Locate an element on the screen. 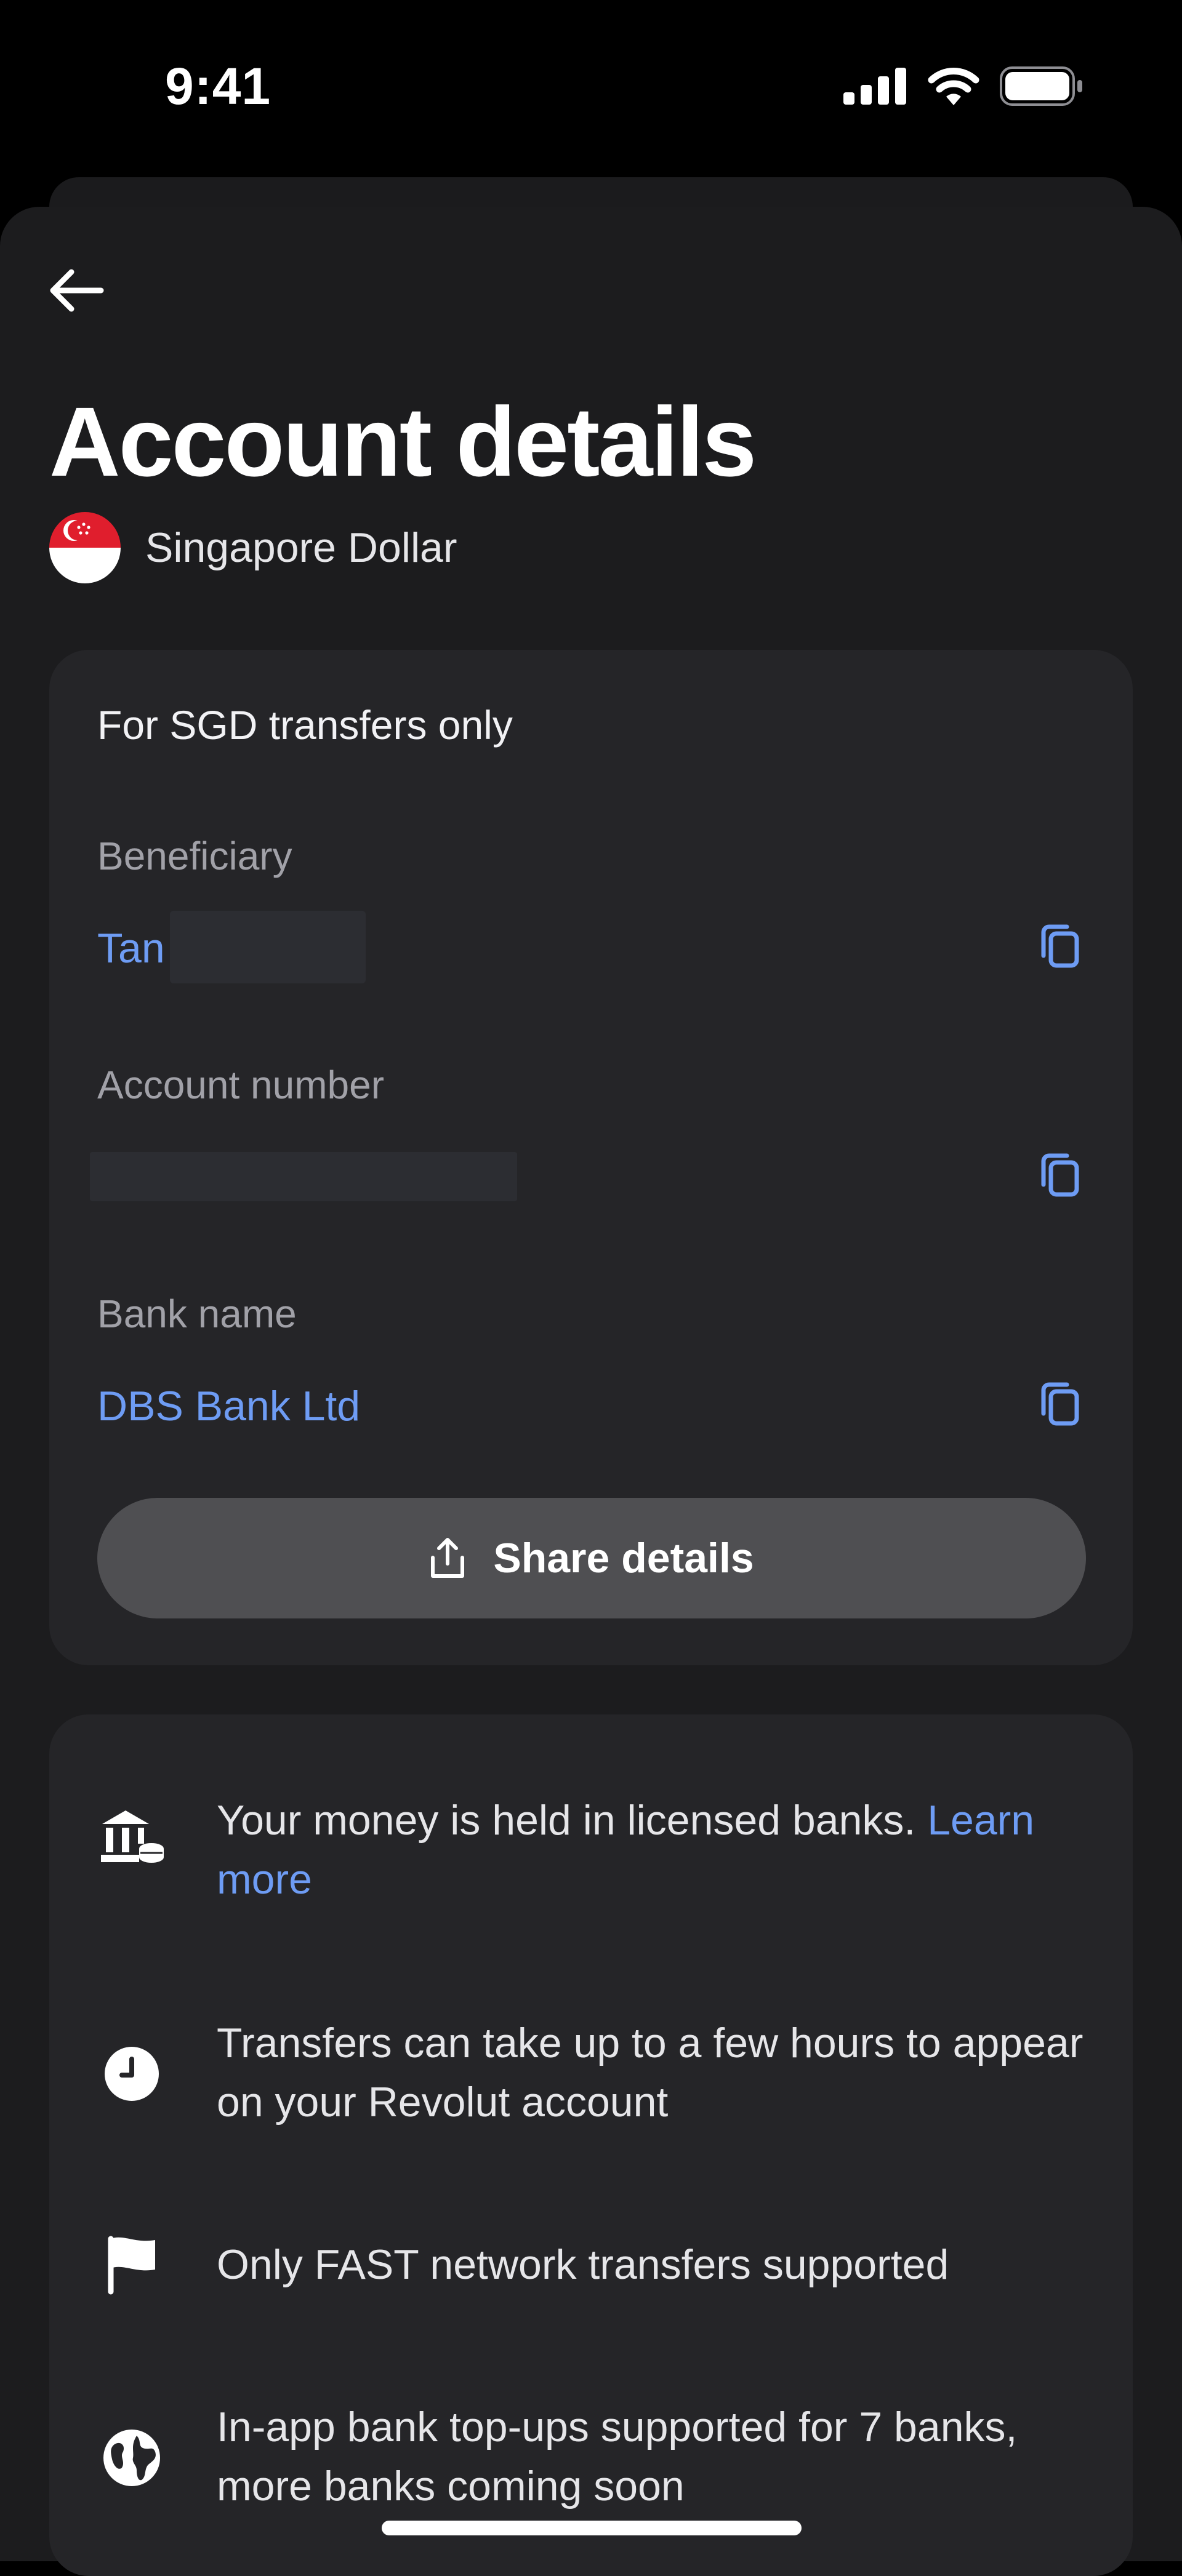 The width and height of the screenshot is (1182, 2576). status-time: 9:41 is located at coordinates (218, 86).